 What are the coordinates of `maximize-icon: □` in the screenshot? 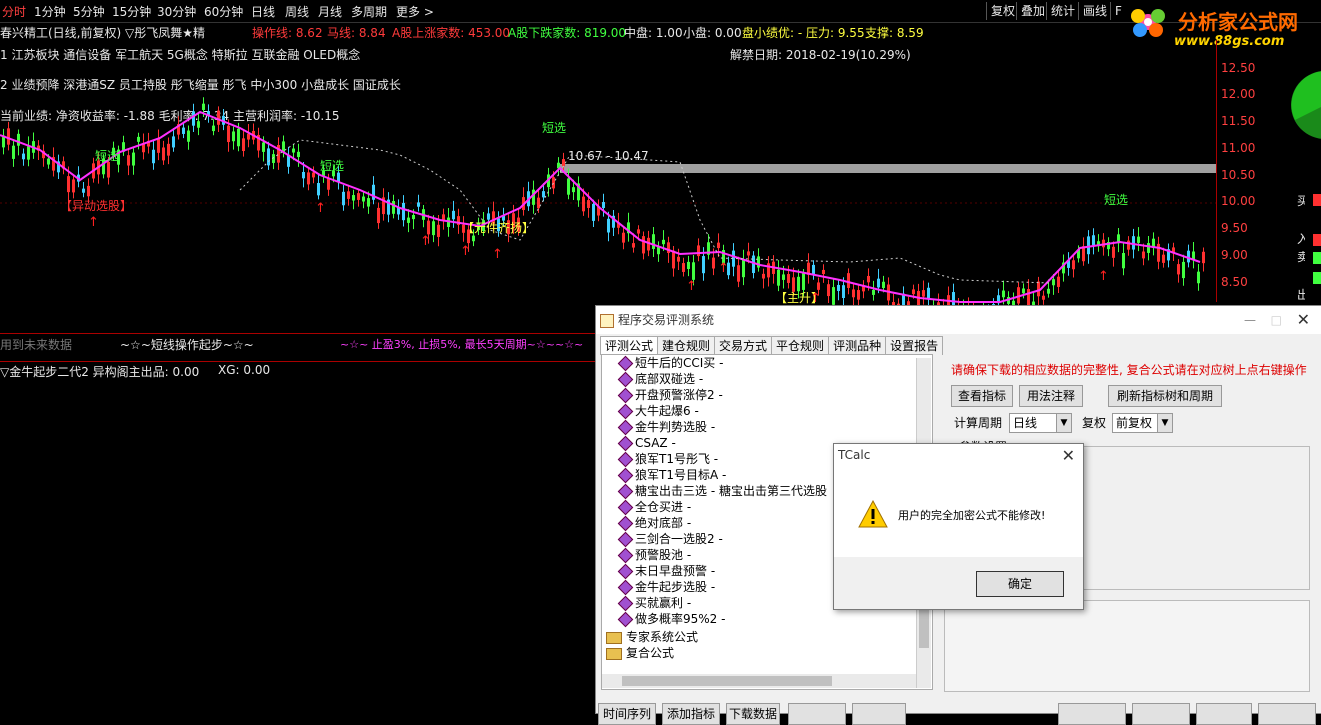 It's located at (1276, 320).